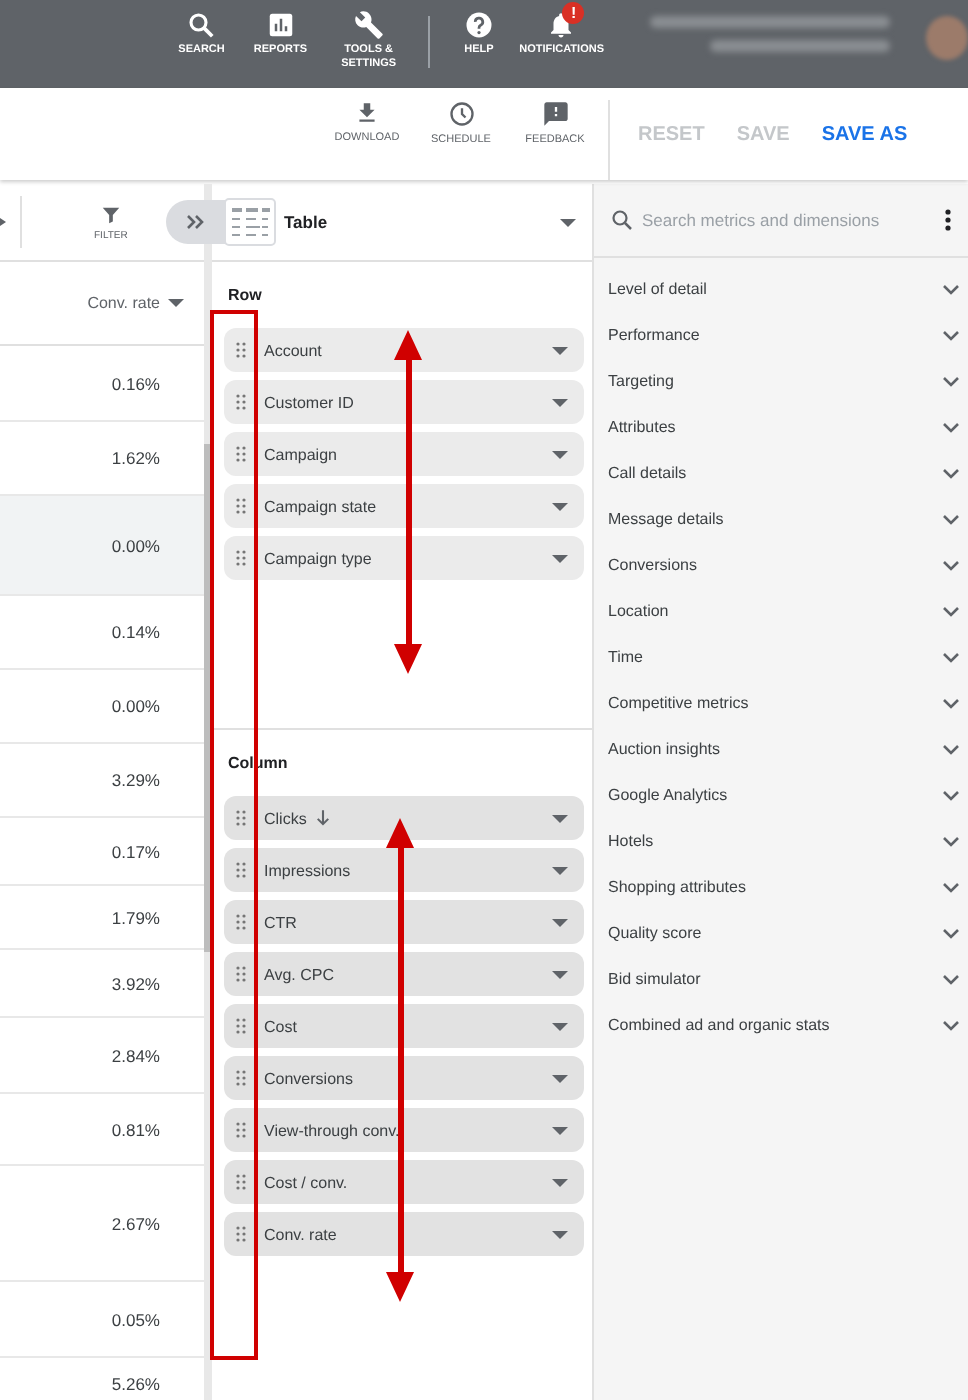 This screenshot has height=1400, width=968. I want to click on column-header: Conv. rate, so click(123, 303).